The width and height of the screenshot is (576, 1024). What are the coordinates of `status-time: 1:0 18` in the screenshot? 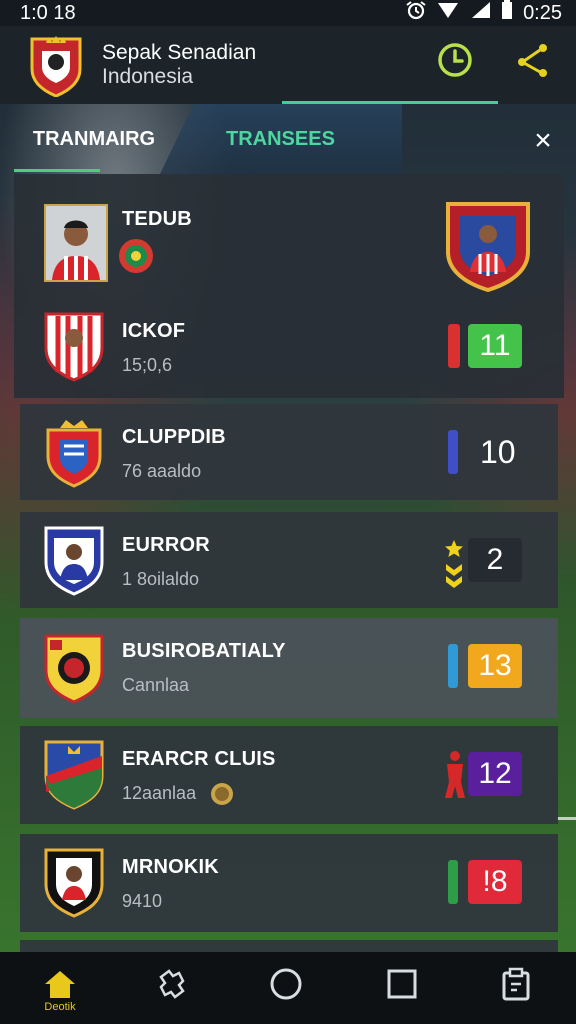 It's located at (48, 12).